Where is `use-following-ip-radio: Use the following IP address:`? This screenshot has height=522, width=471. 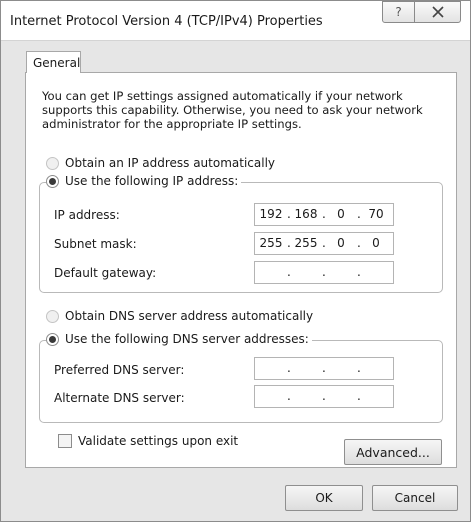
use-following-ip-radio: Use the following IP address: is located at coordinates (144, 181).